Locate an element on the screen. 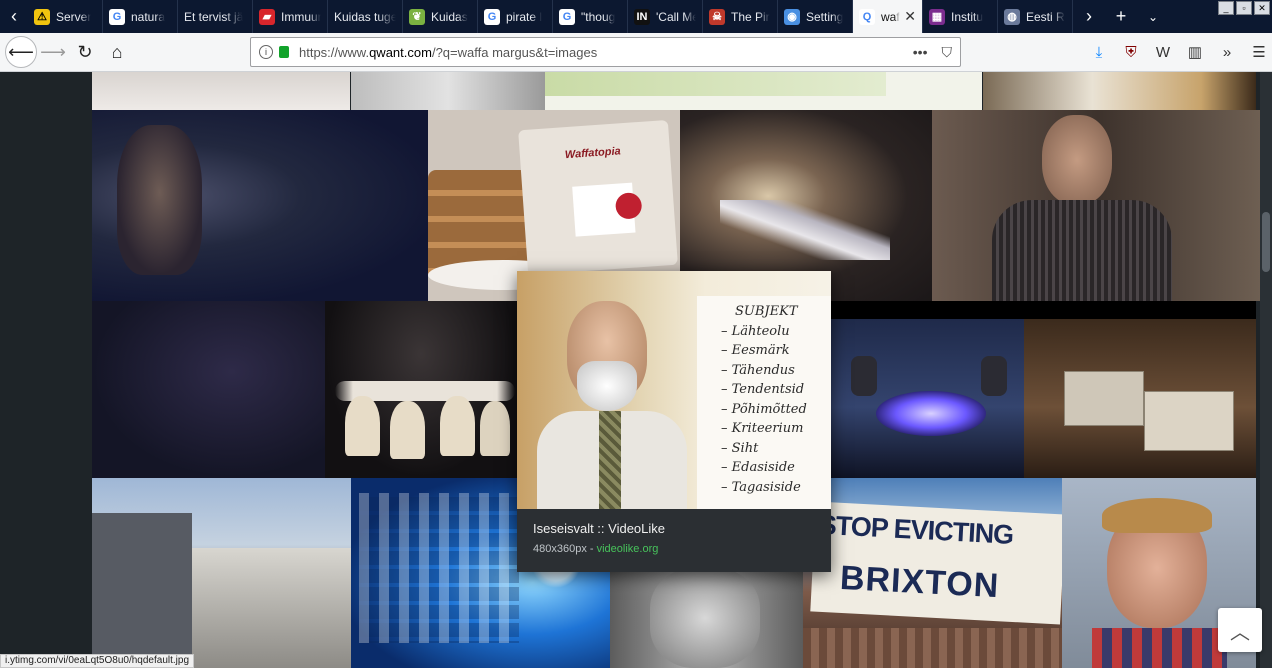  tab-scroll-left-button: ‹ is located at coordinates (14, 16).